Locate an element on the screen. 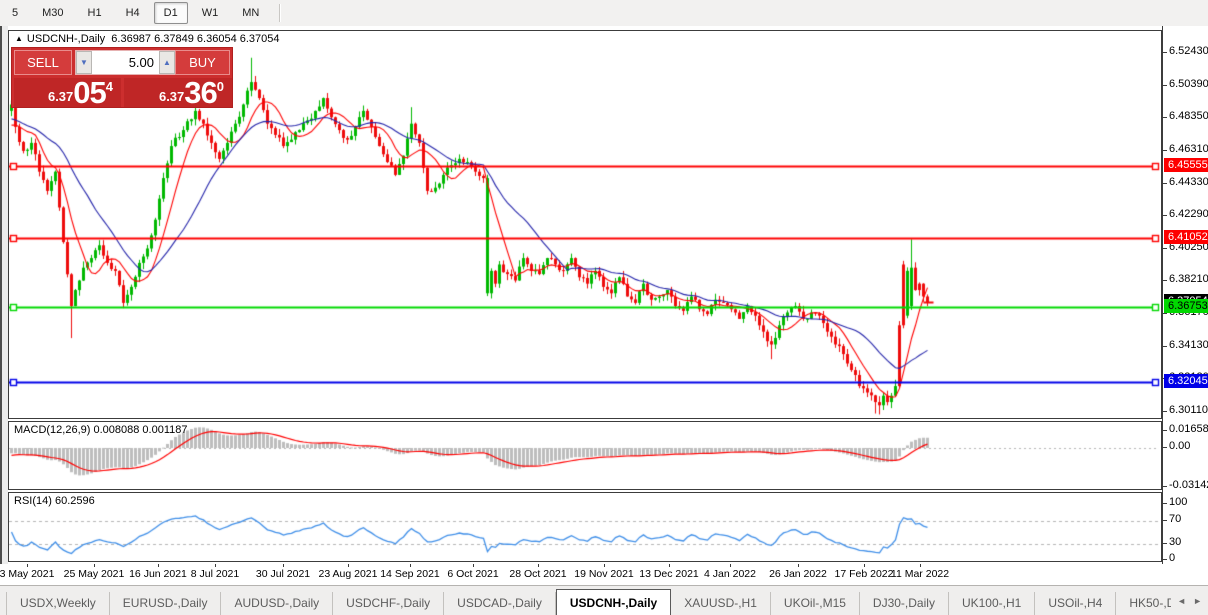 This screenshot has width=1208, height=615. date-axis-label: 8 Jul 2021 is located at coordinates (215, 574).